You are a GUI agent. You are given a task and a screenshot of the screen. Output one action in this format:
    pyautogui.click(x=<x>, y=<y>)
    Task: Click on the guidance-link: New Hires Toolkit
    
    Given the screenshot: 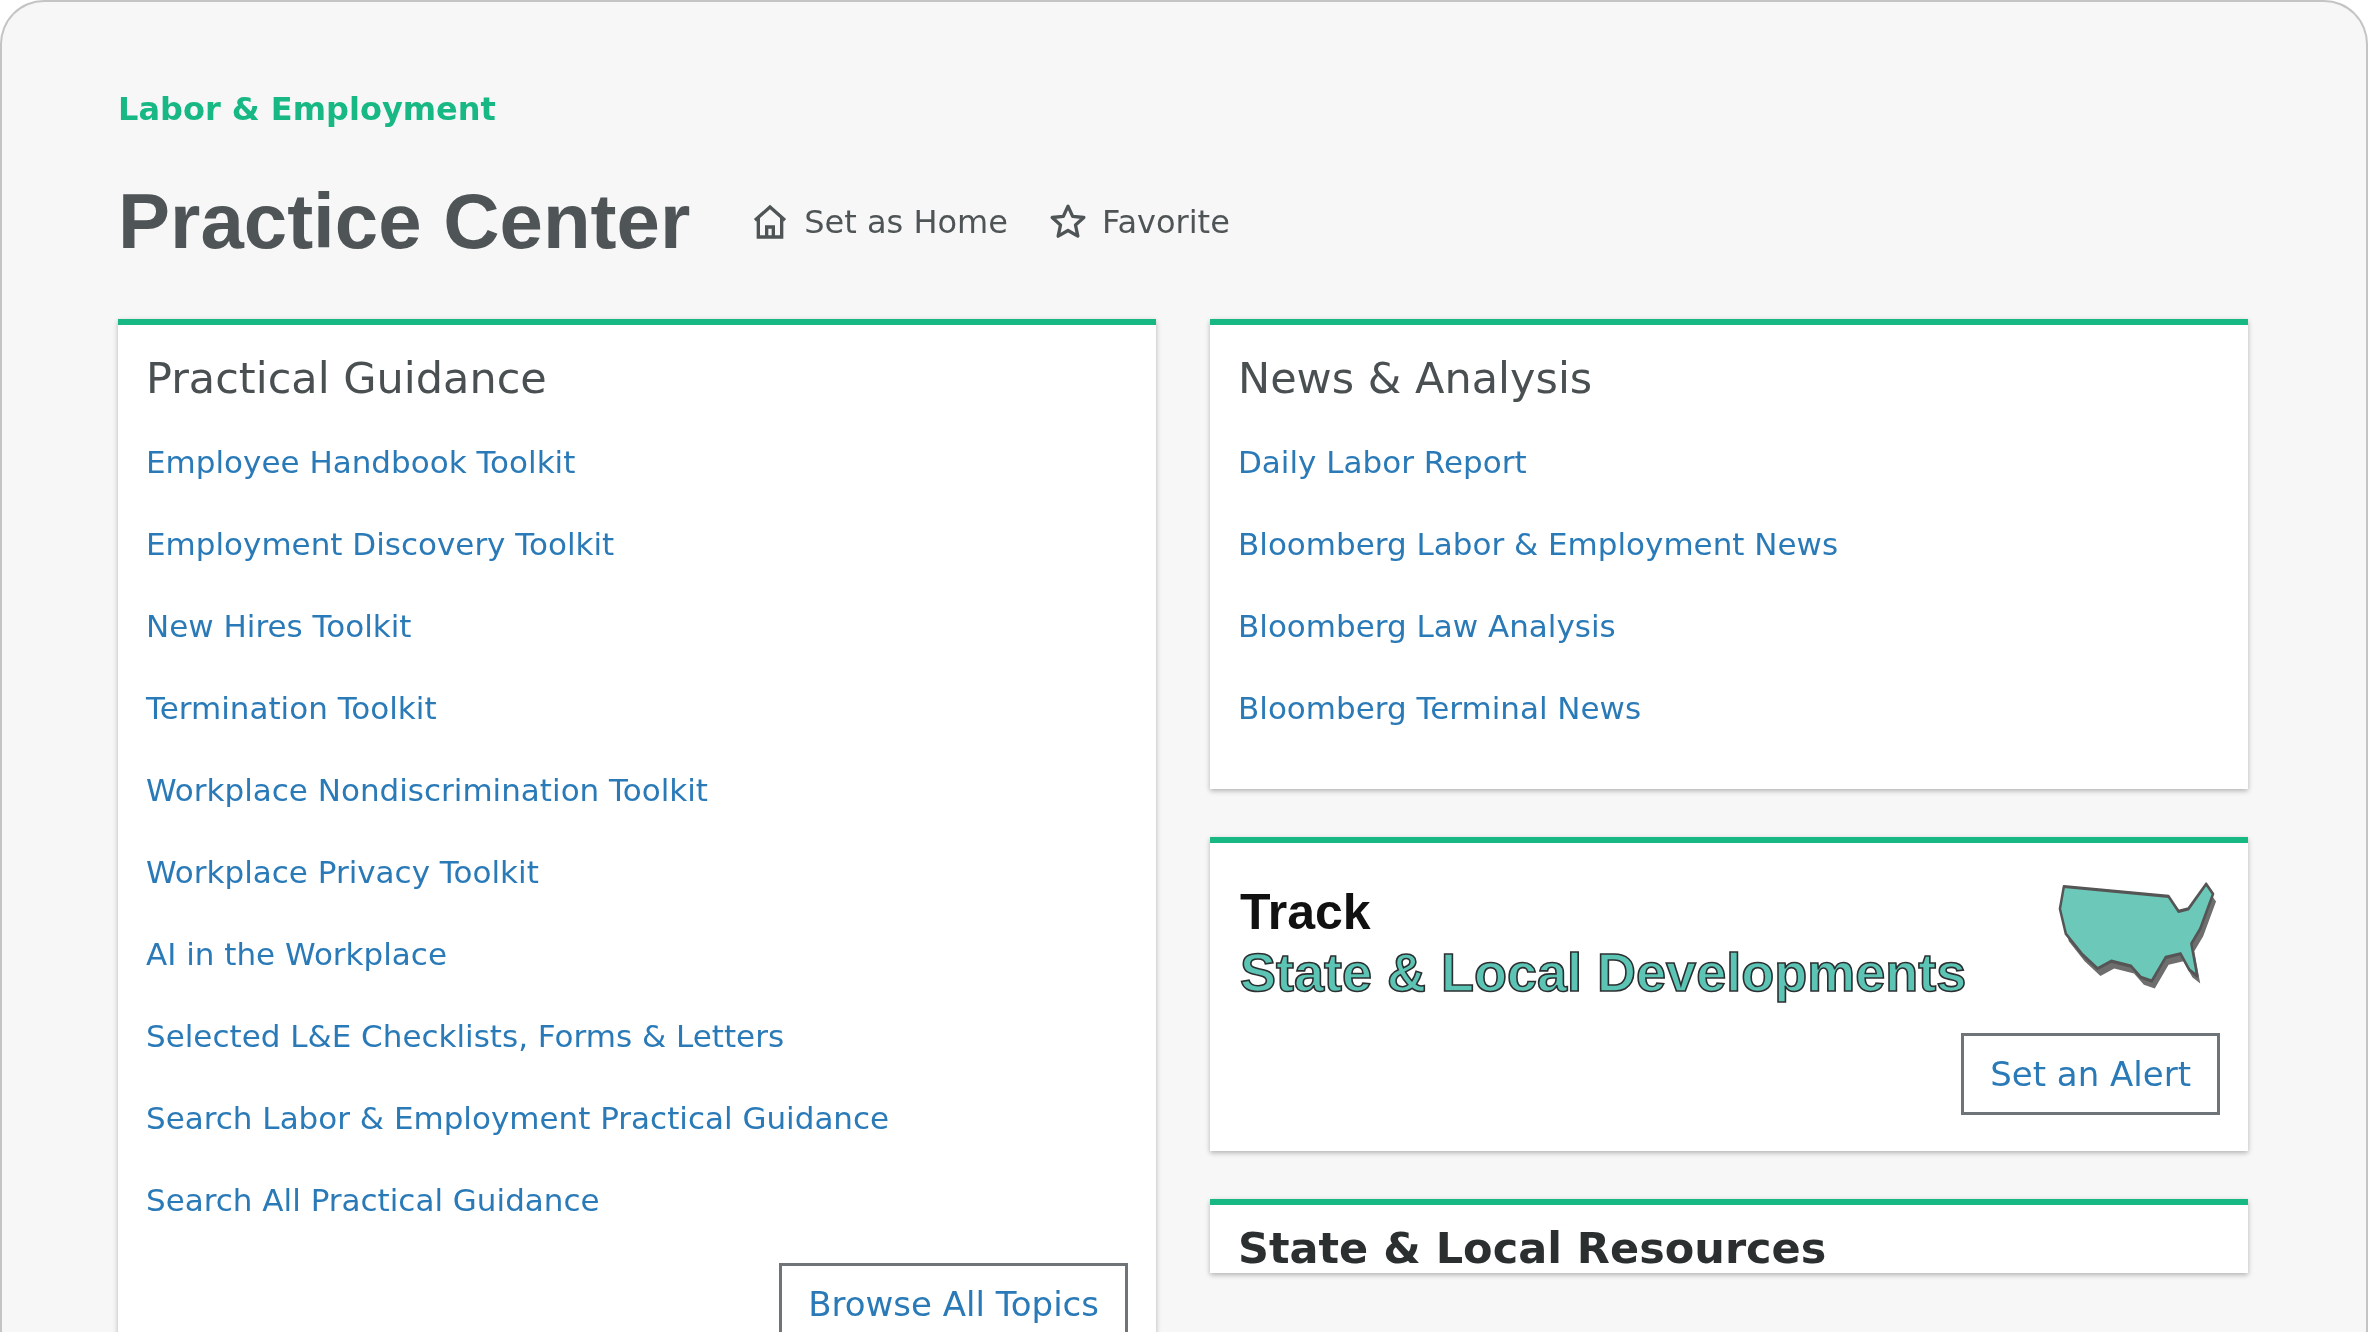 What is the action you would take?
    pyautogui.click(x=279, y=626)
    